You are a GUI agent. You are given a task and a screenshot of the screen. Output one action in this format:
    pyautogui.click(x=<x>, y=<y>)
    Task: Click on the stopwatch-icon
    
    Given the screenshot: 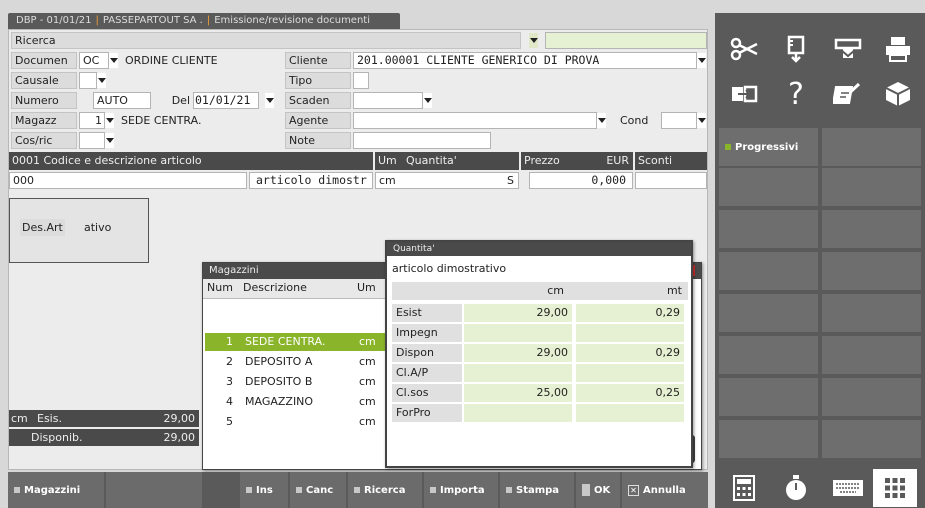 What is the action you would take?
    pyautogui.click(x=796, y=488)
    